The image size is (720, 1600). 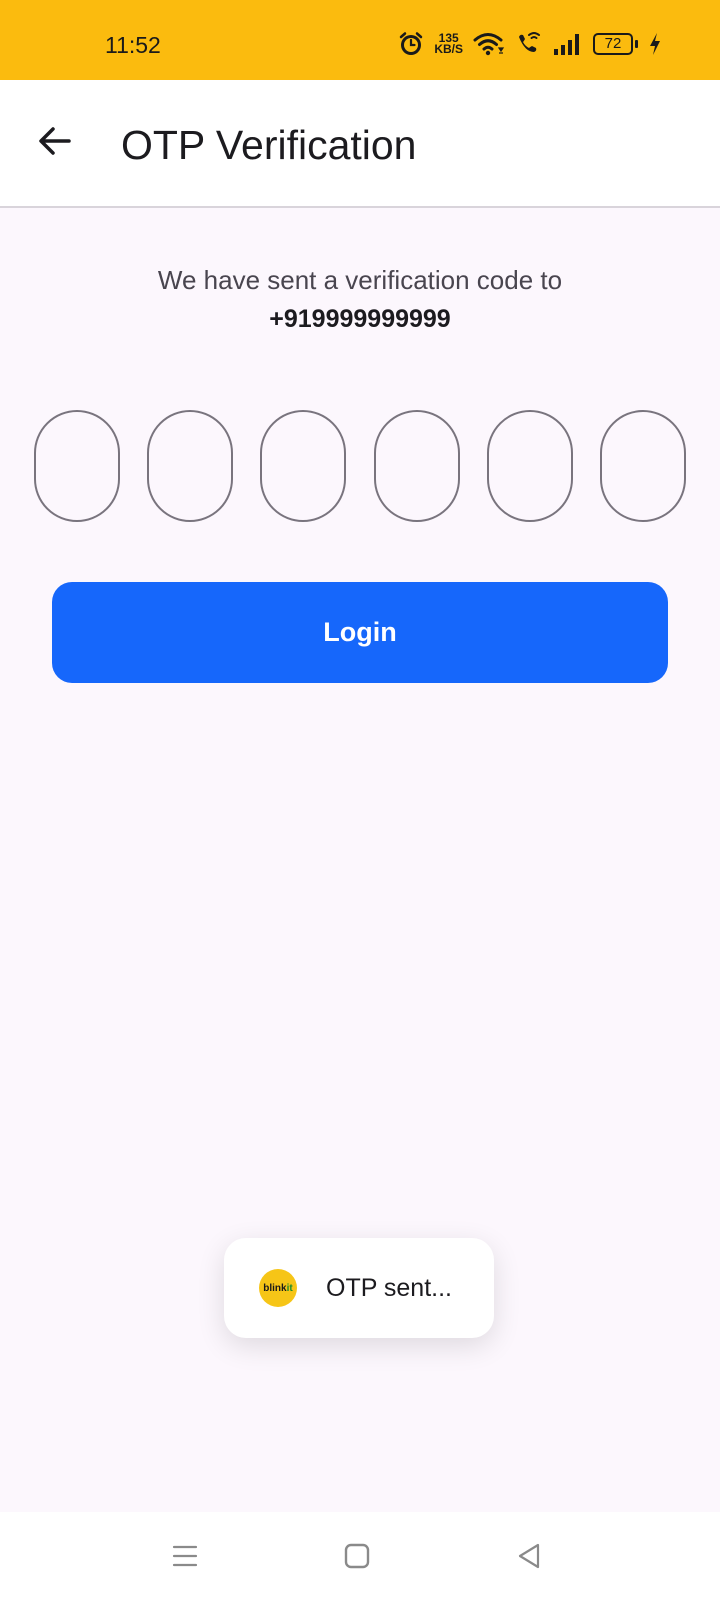 What do you see at coordinates (278, 1288) in the screenshot?
I see `blinkit-logo: blink it` at bounding box center [278, 1288].